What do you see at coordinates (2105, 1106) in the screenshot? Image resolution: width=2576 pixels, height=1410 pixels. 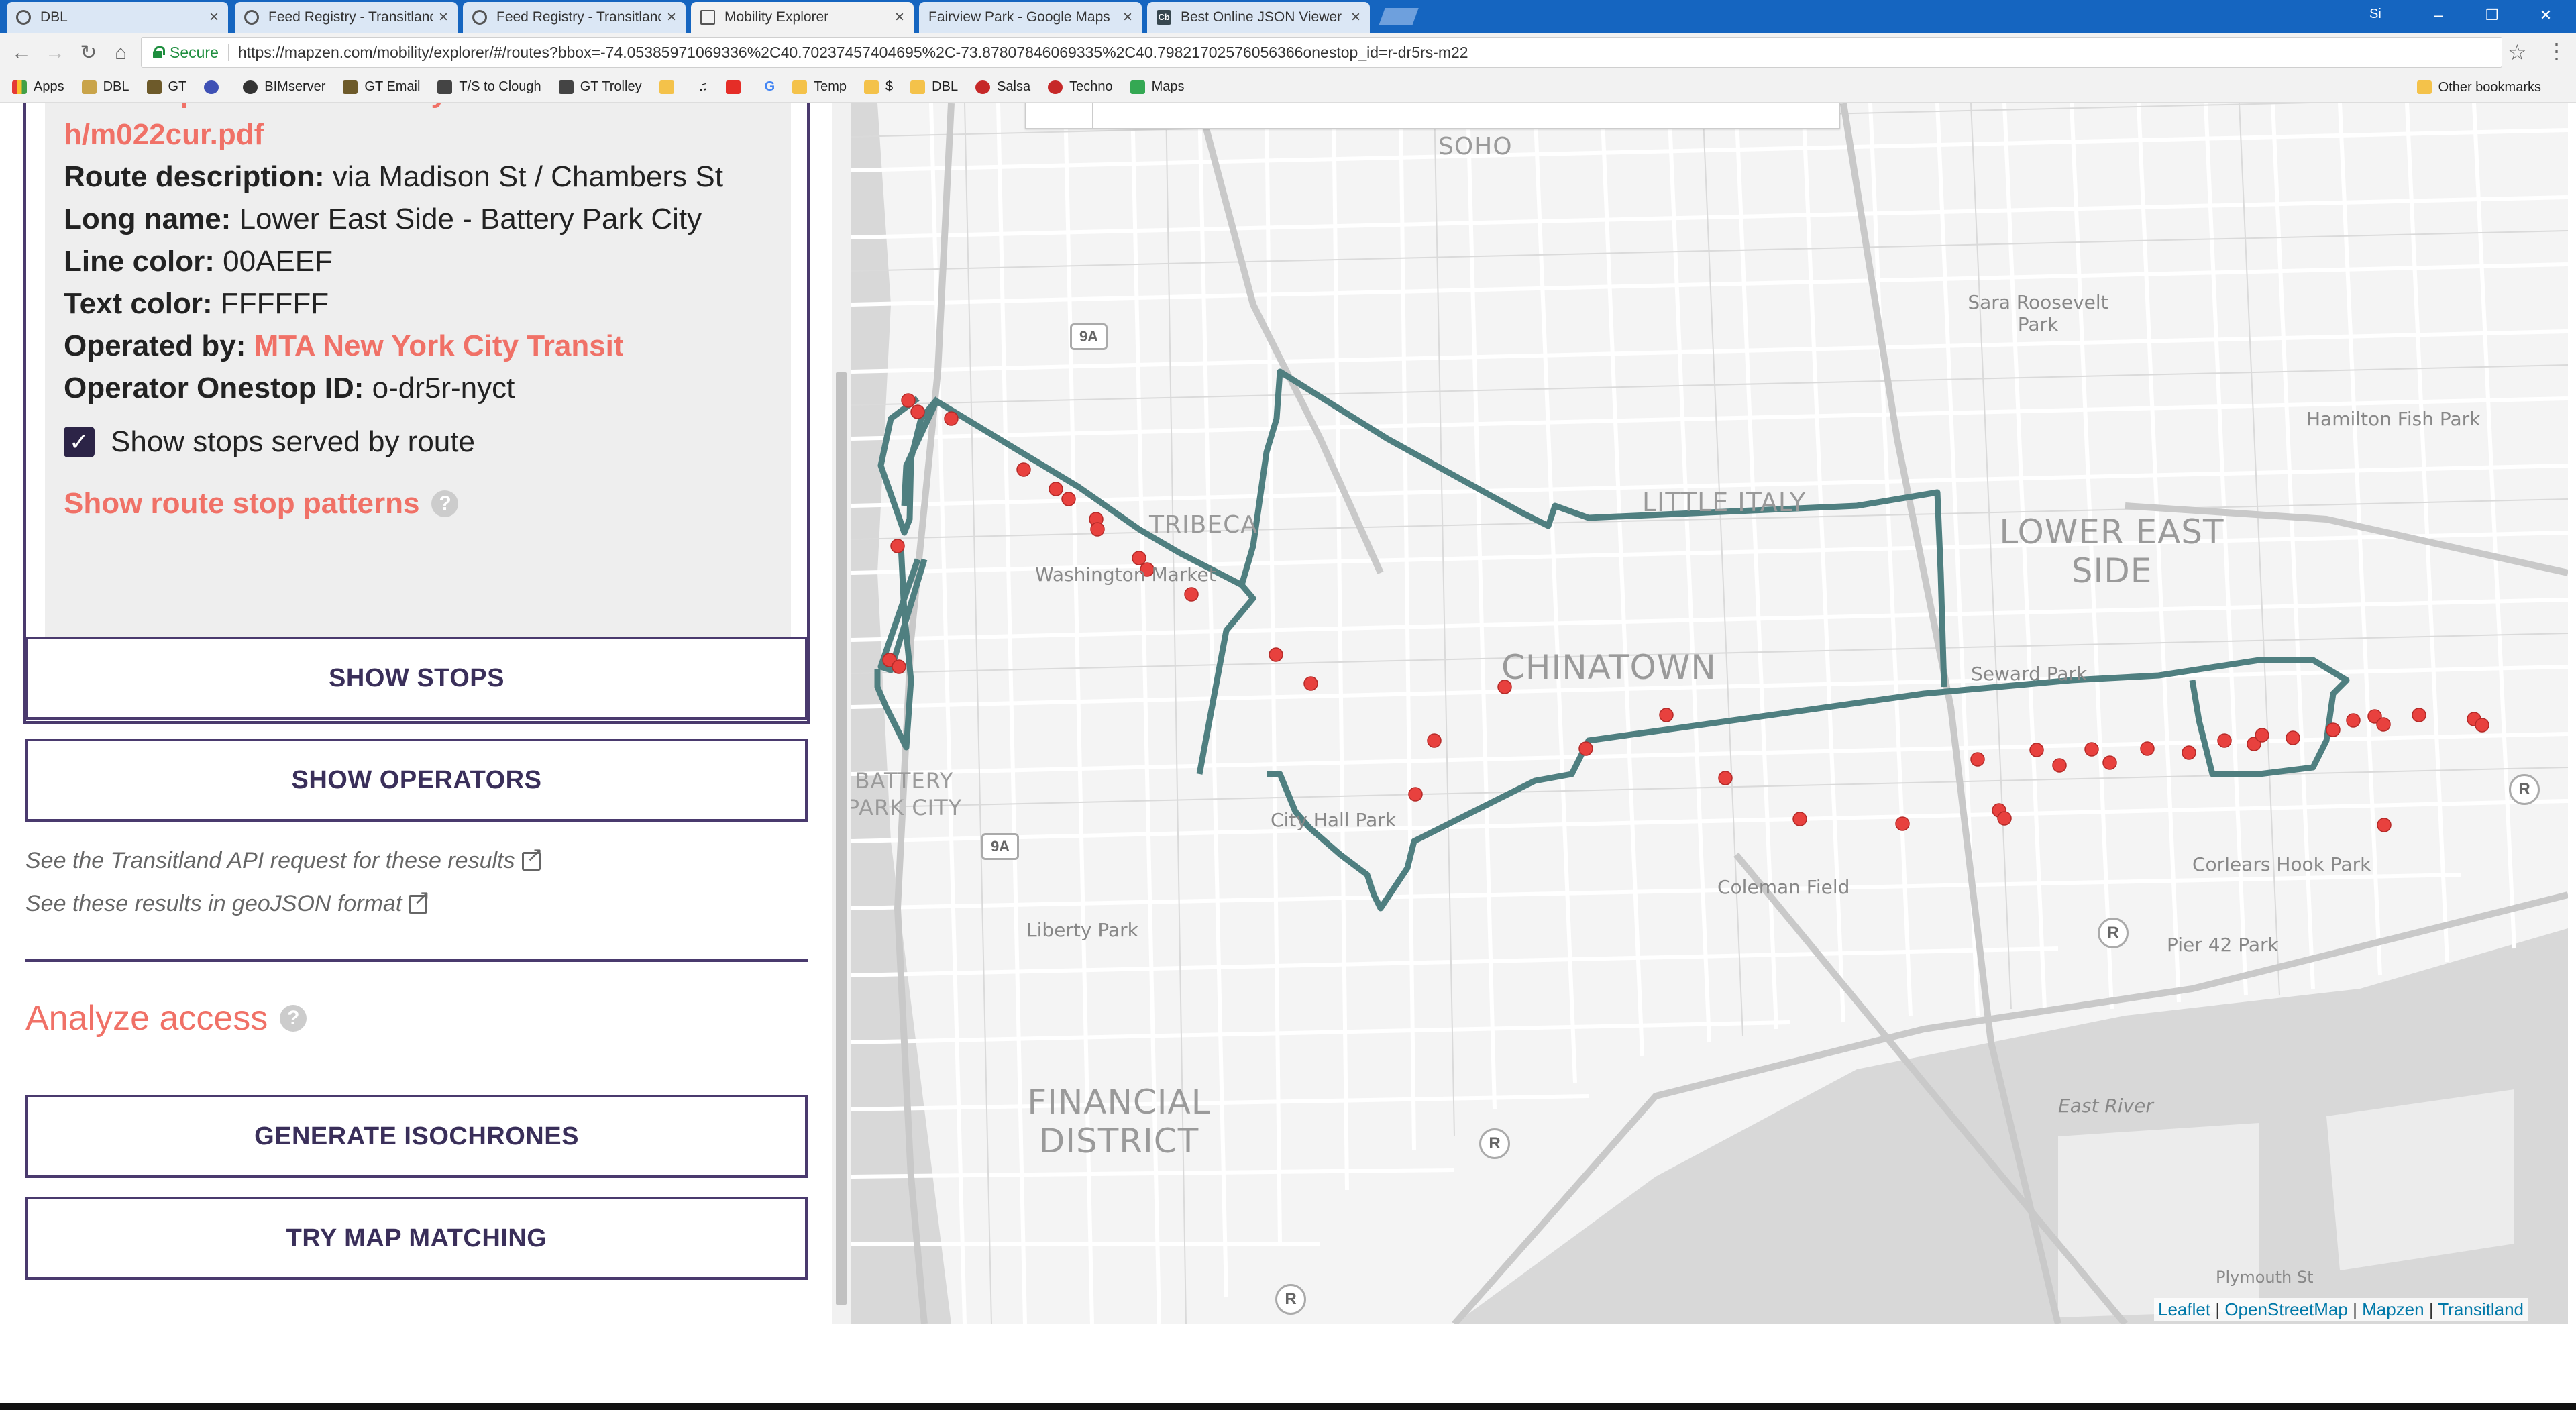 I see `water-label: East River` at bounding box center [2105, 1106].